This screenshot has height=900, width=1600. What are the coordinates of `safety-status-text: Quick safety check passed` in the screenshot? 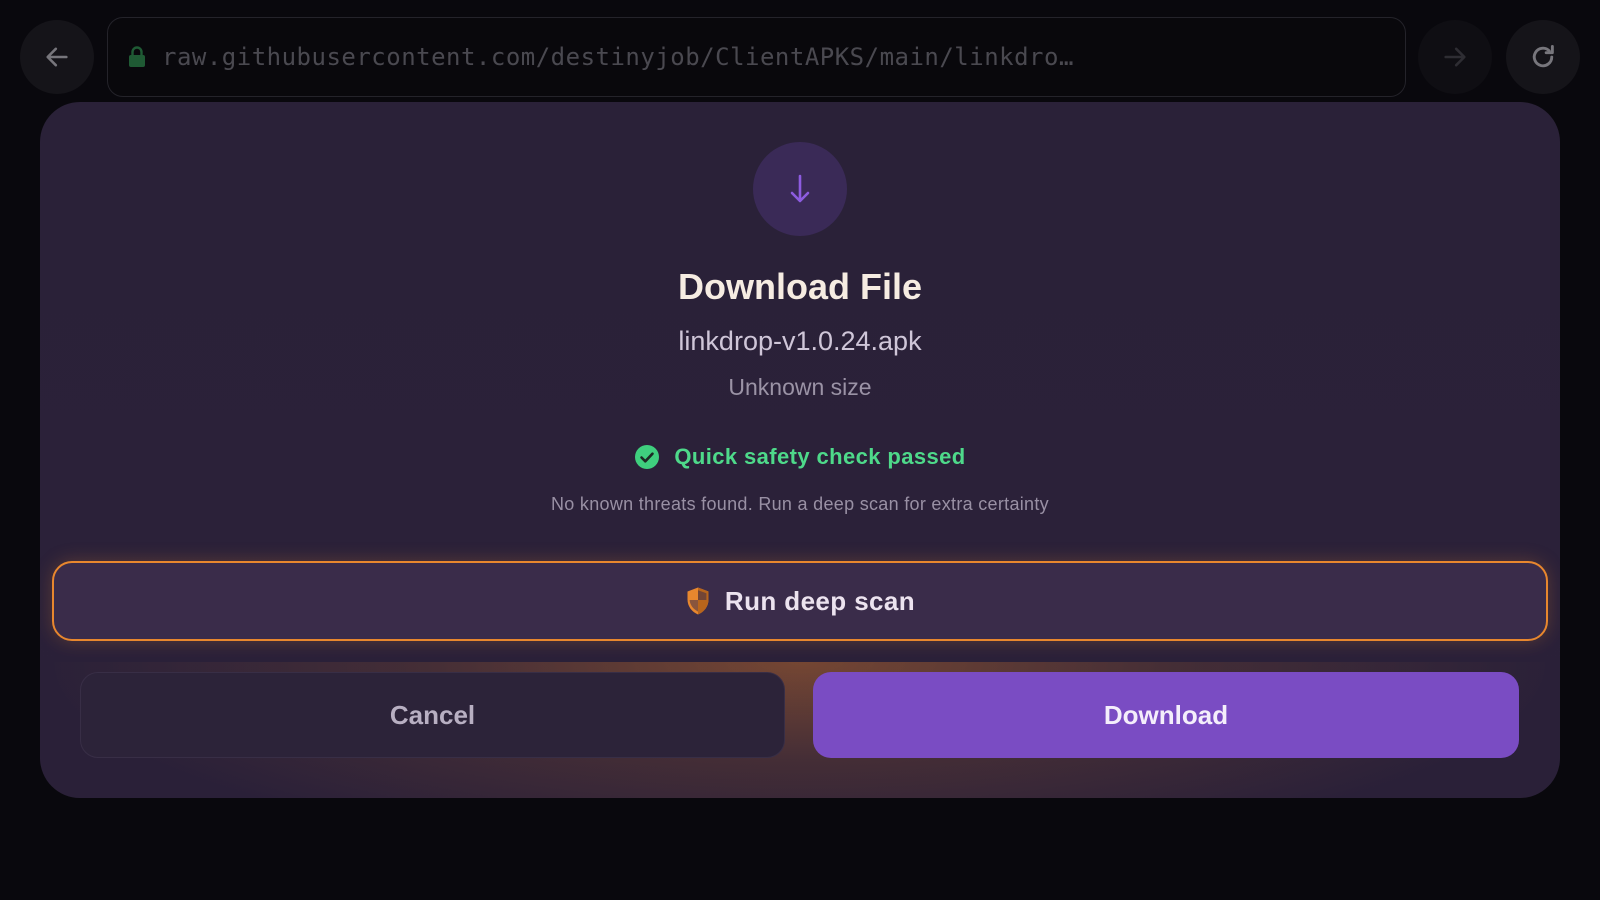 It's located at (820, 456).